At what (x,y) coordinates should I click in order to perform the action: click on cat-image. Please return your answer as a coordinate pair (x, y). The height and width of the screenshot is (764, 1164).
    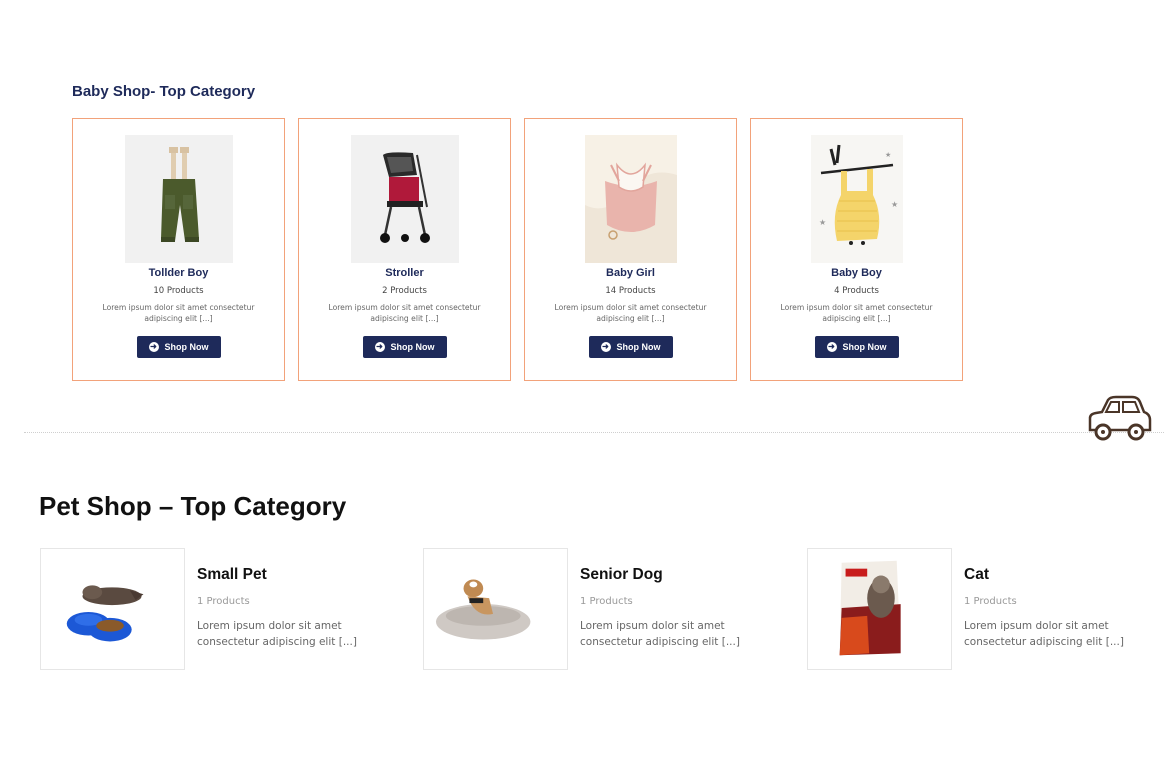
    Looking at the image, I should click on (879, 609).